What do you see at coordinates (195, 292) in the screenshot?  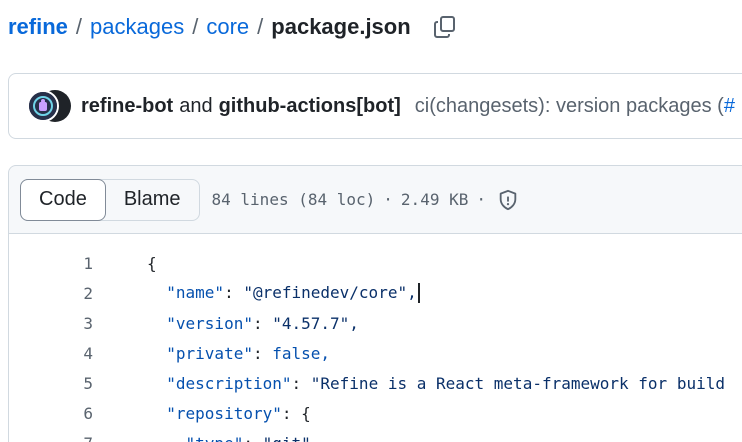 I see `code-key: "name"` at bounding box center [195, 292].